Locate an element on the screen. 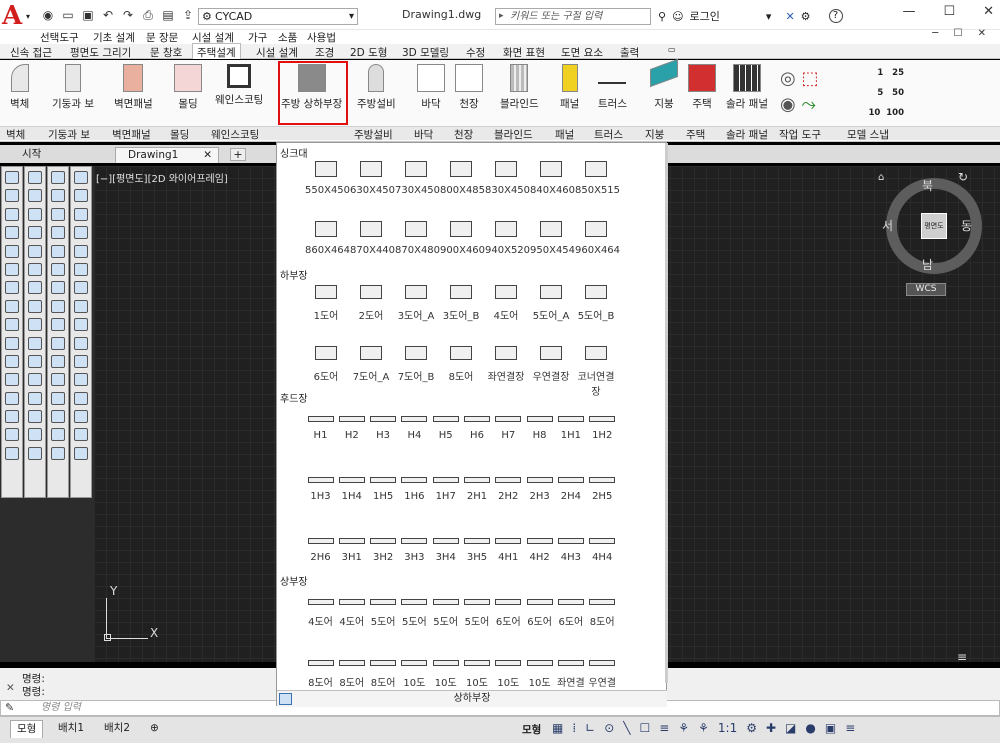 This screenshot has height=743, width=1000. ribbon-button-blind: 블라인드 is located at coordinates (519, 87).